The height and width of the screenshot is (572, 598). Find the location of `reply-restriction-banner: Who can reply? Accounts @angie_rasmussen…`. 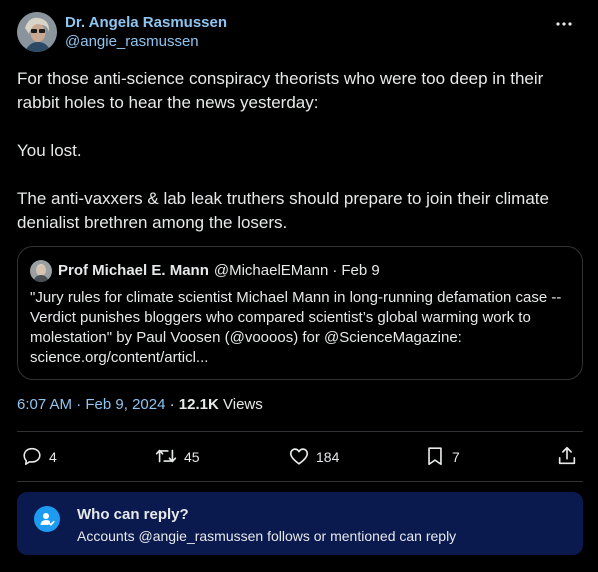

reply-restriction-banner: Who can reply? Accounts @angie_rasmussen… is located at coordinates (300, 523).